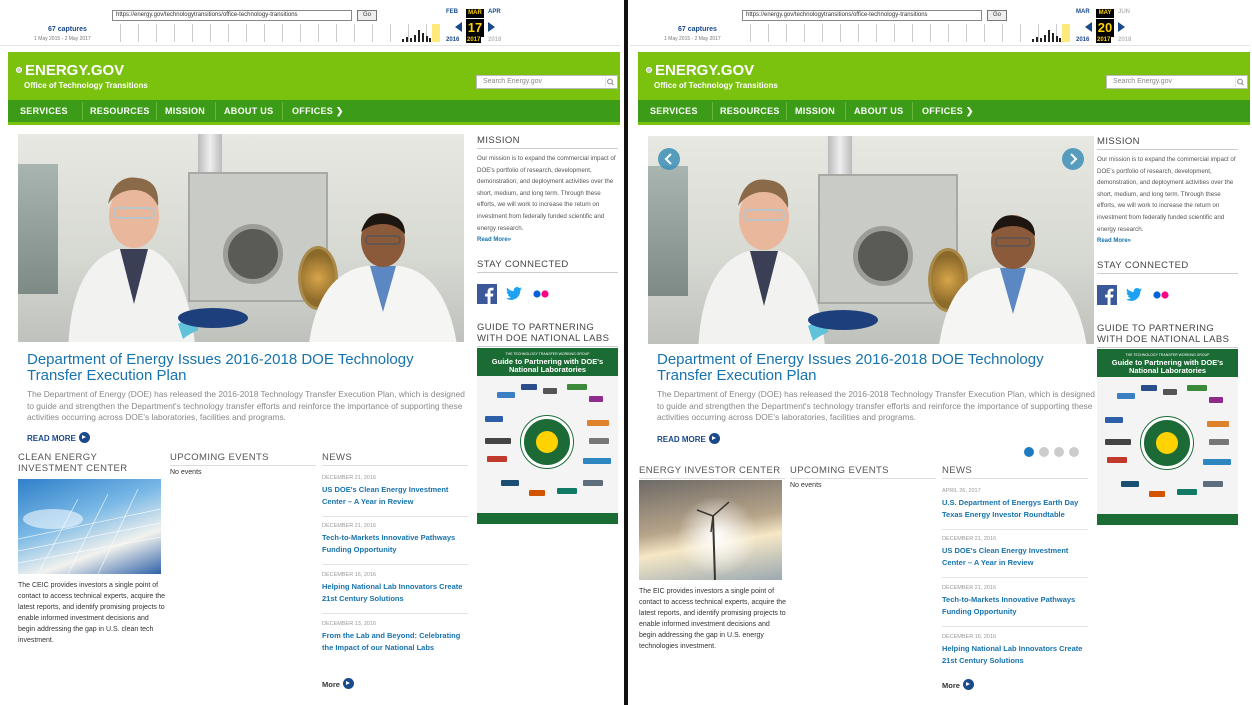 This screenshot has height=705, width=1252. I want to click on wayback-sparkline, so click(416, 35).